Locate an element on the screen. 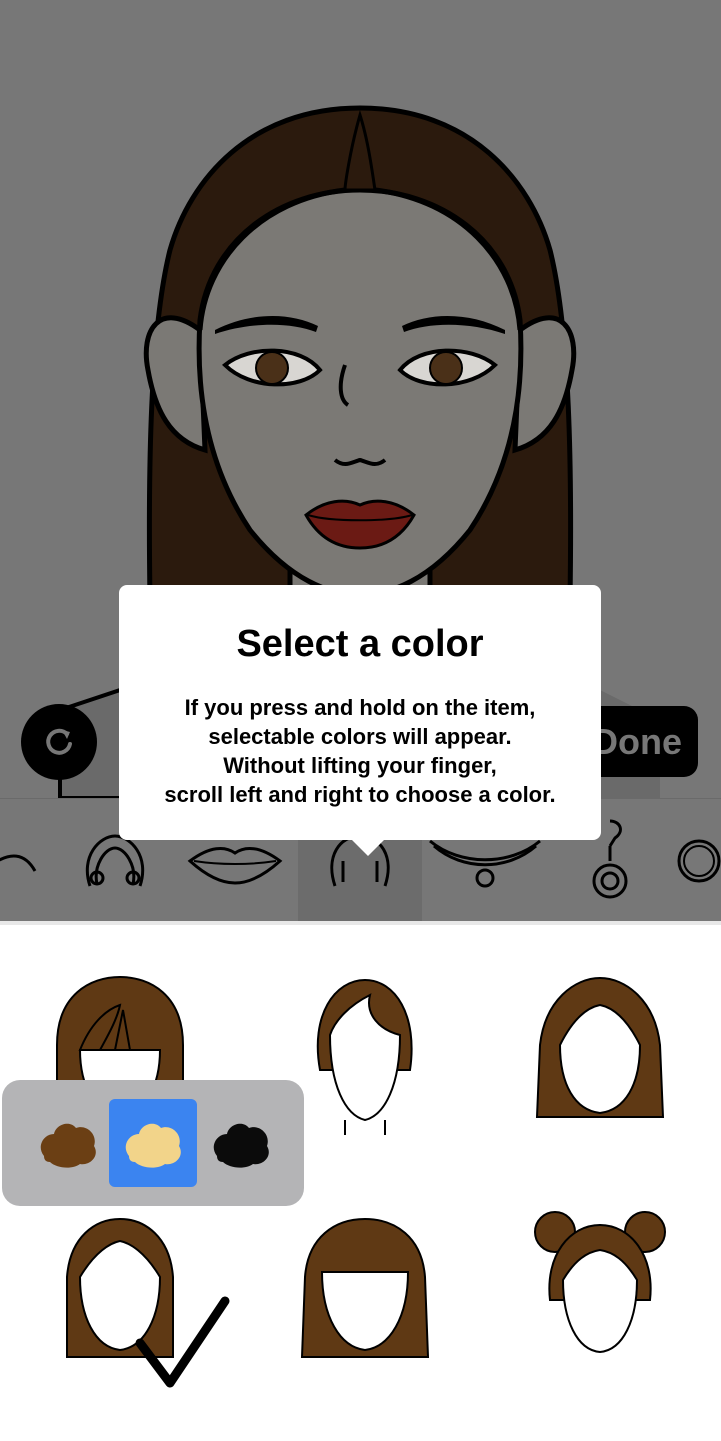 This screenshot has width=721, height=1441. color-swatch-brown is located at coordinates (68, 1143).